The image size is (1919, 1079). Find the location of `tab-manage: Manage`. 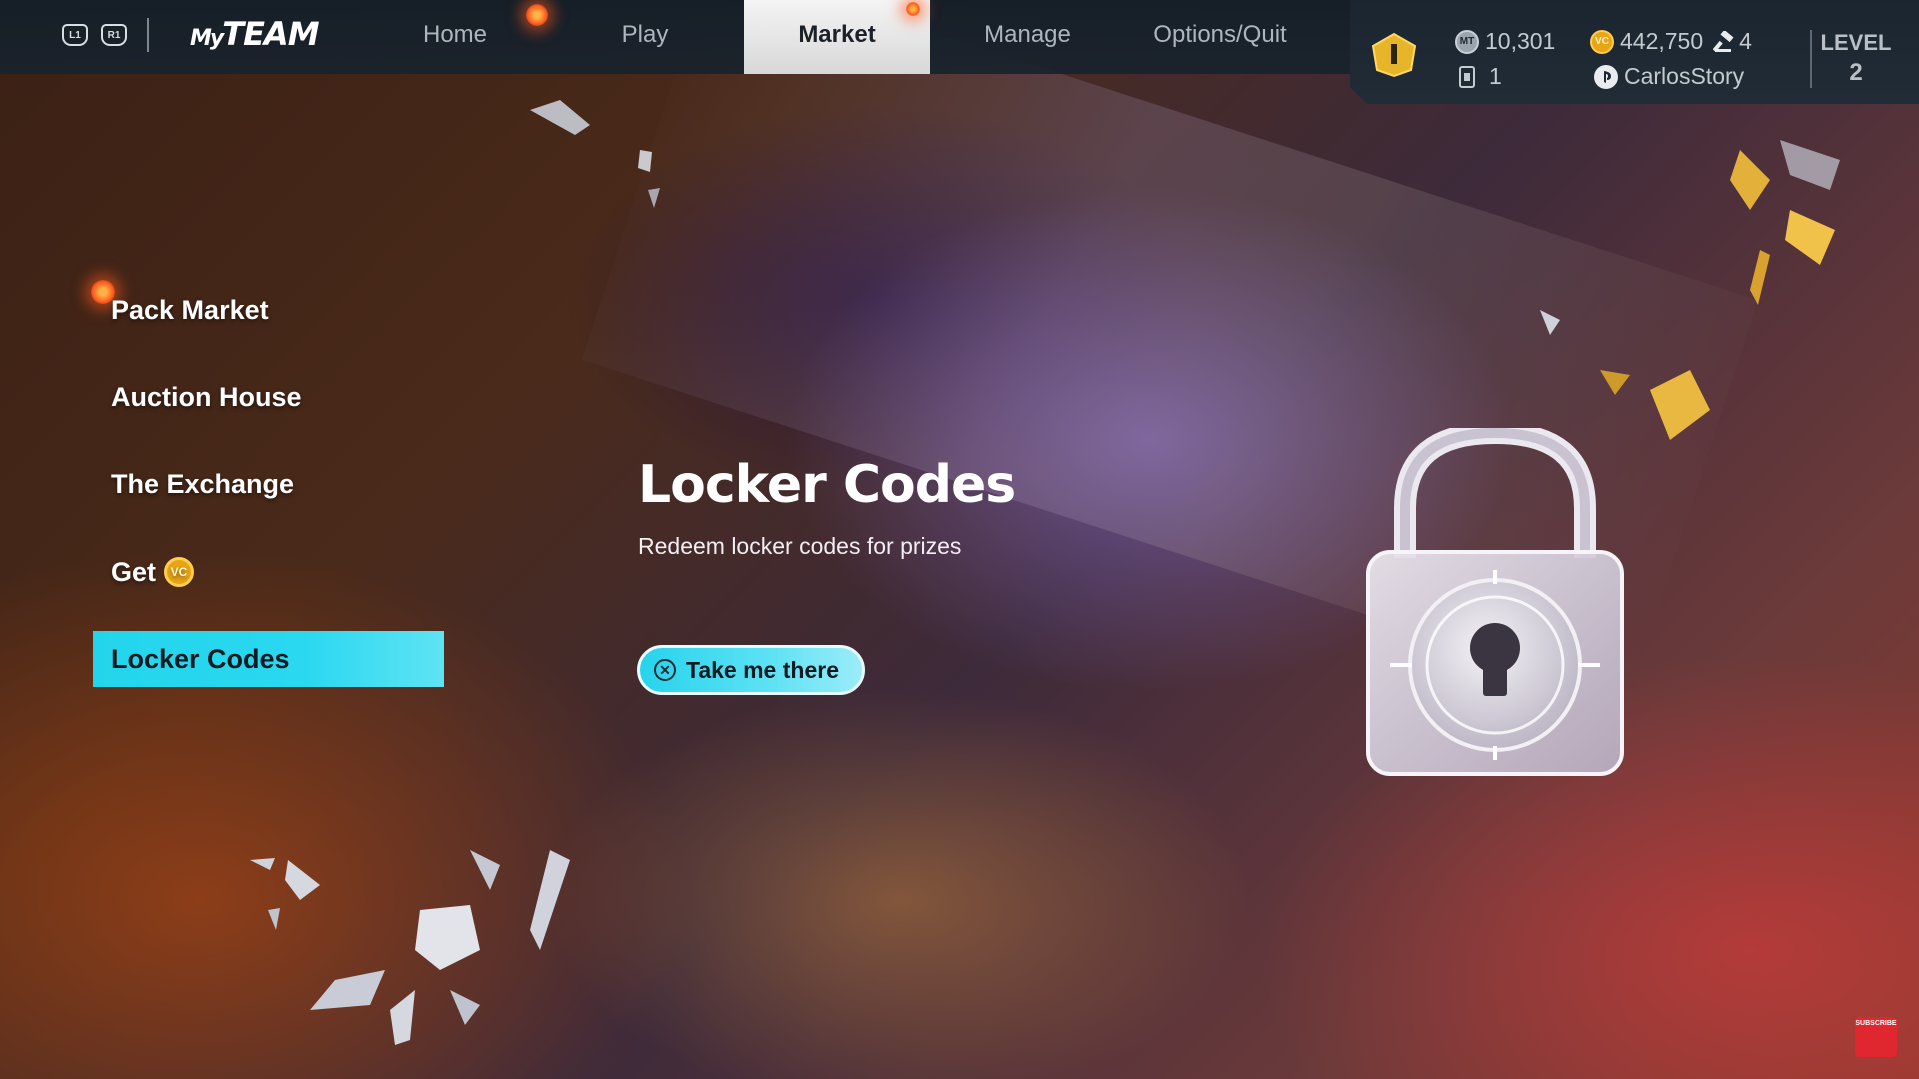

tab-manage: Manage is located at coordinates (1027, 37).